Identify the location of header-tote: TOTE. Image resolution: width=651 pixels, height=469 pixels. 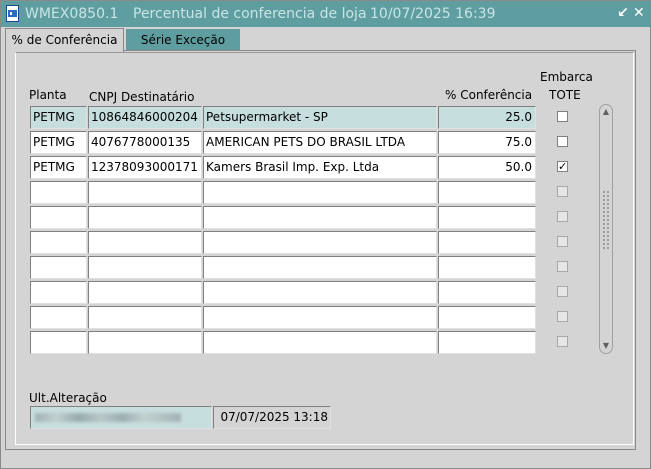
(565, 95).